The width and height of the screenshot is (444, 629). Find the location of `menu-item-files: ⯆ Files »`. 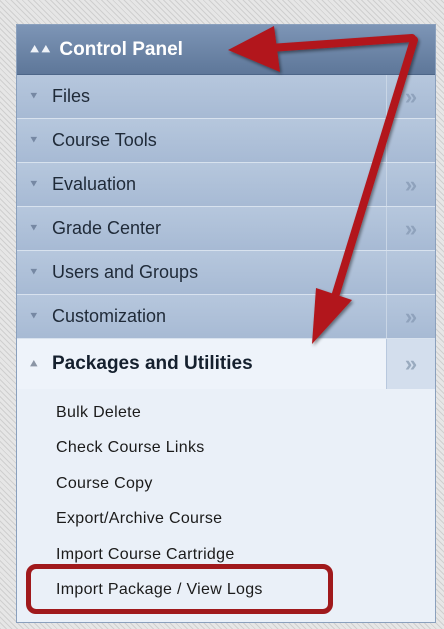

menu-item-files: ⯆ Files » is located at coordinates (226, 97).